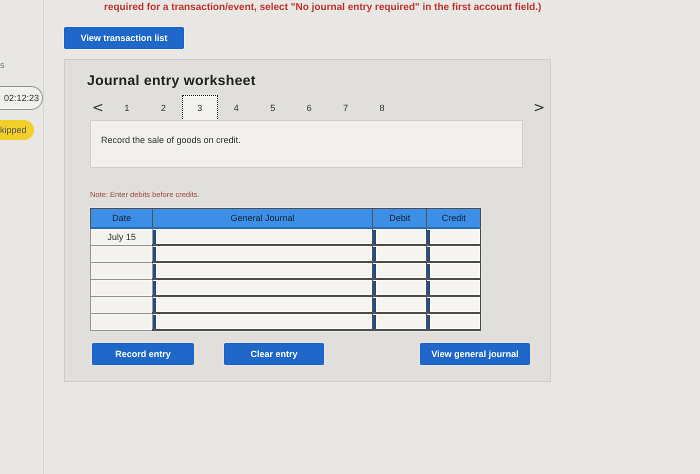 Image resolution: width=700 pixels, height=474 pixels. Describe the element at coordinates (121, 218) in the screenshot. I see `column-header: Date` at that location.